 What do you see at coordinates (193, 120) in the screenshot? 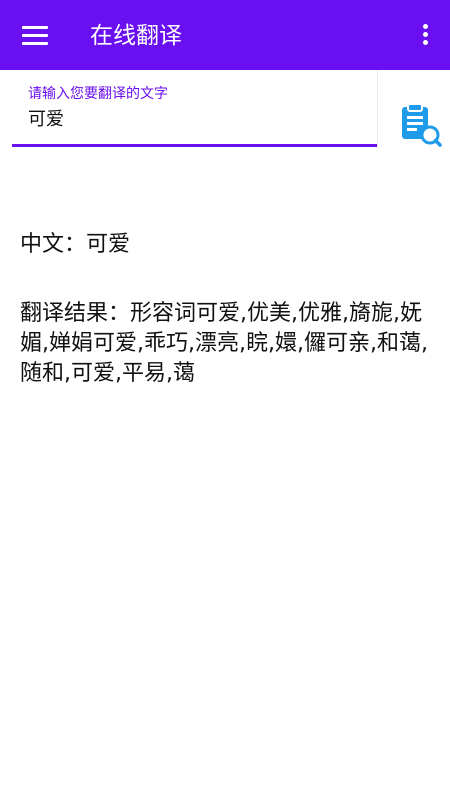
I see `translation-input` at bounding box center [193, 120].